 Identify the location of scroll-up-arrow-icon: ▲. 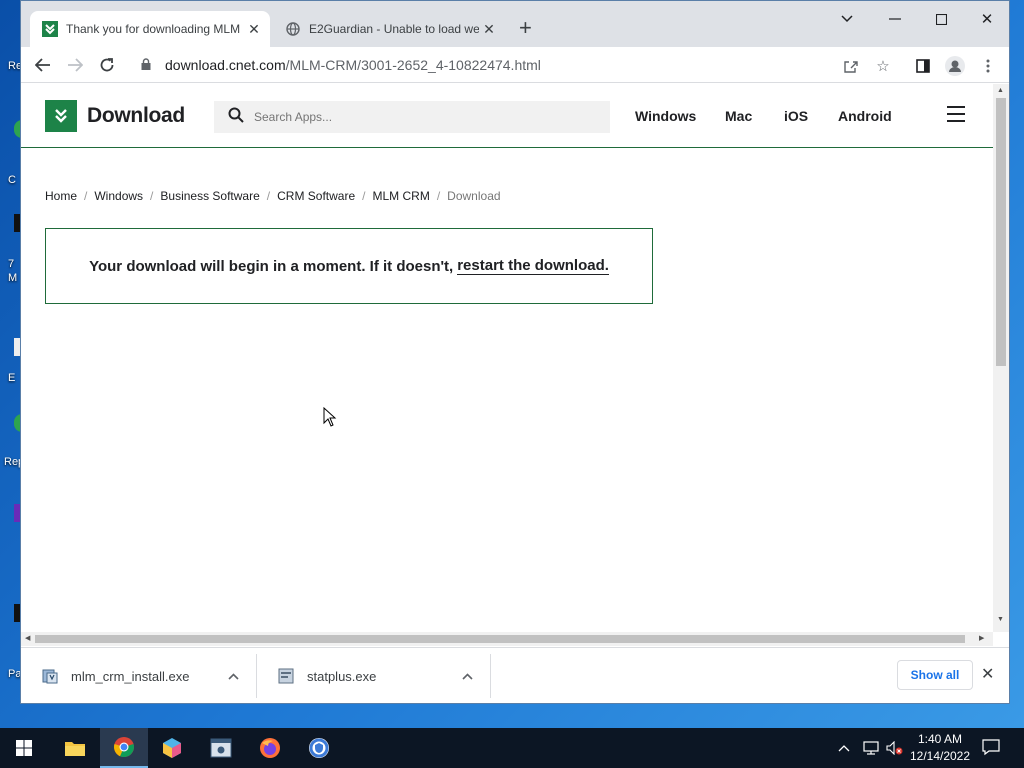
(1000, 90).